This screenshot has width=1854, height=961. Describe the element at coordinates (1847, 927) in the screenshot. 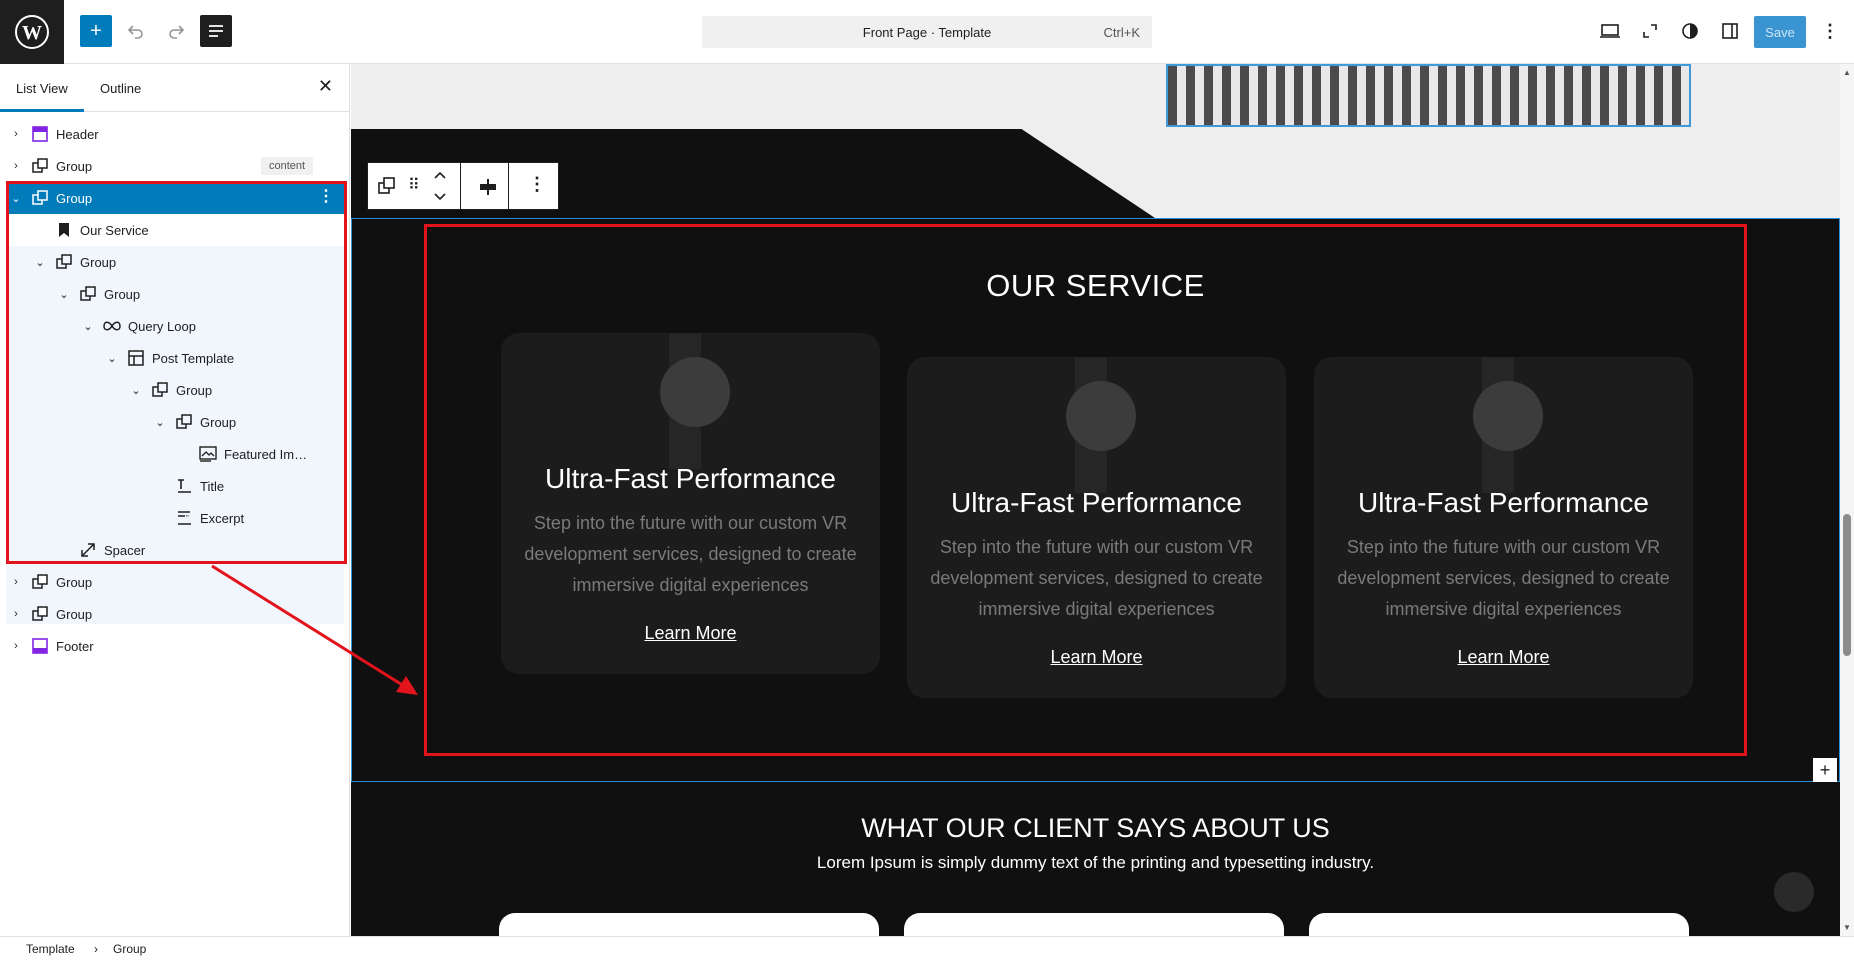

I see `scroll-down-icon: ▼` at that location.